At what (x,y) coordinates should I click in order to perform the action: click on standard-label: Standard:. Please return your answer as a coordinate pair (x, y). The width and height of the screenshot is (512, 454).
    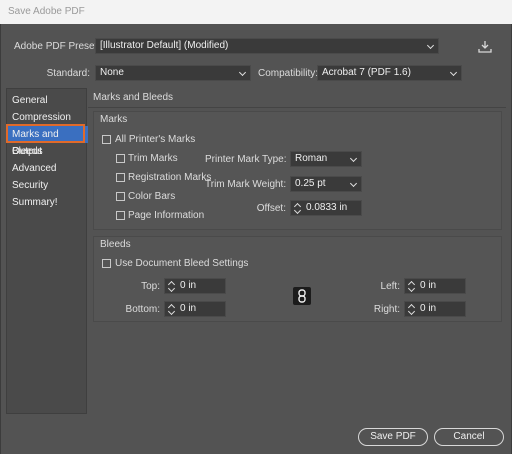
    Looking at the image, I should click on (68, 73).